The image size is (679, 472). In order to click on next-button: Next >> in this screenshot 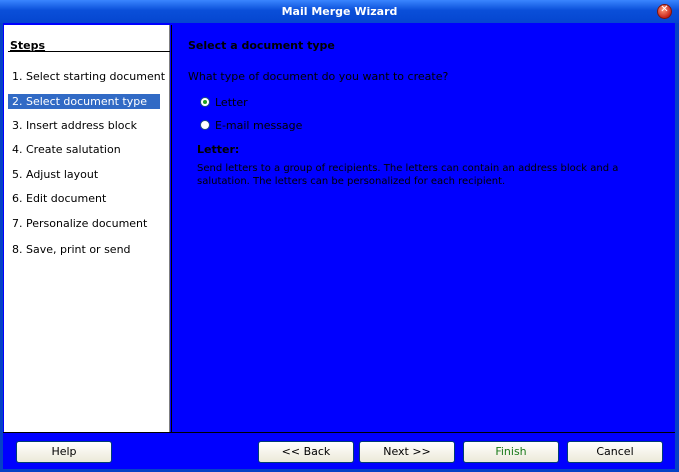, I will do `click(407, 452)`.